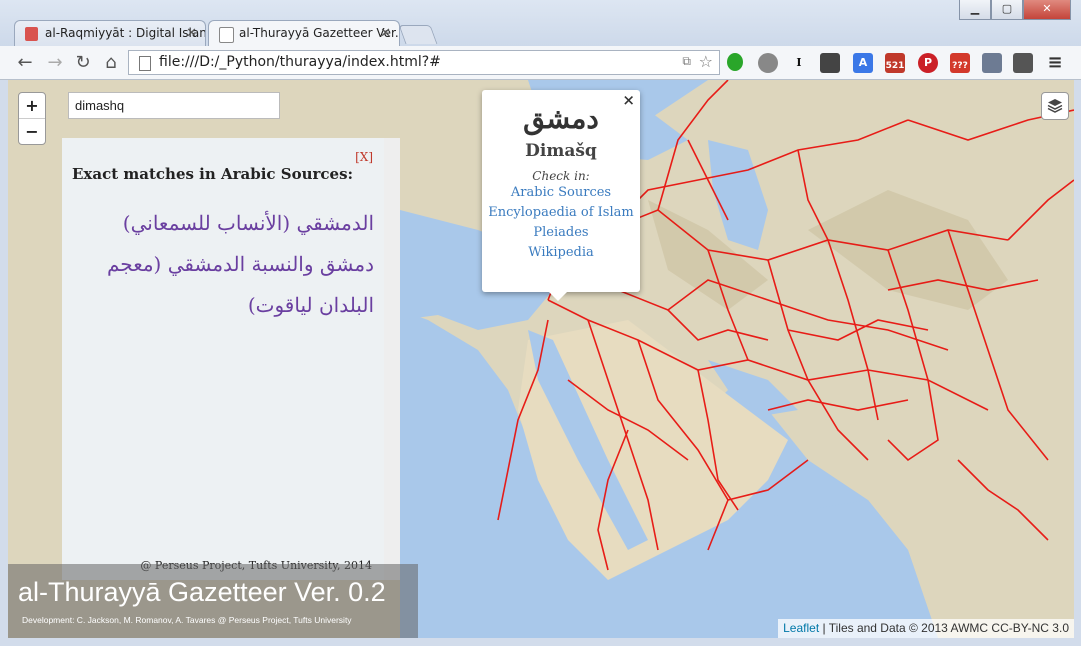 The width and height of the screenshot is (1081, 646). Describe the element at coordinates (735, 62) in the screenshot. I see `green-leaf-icon` at that location.